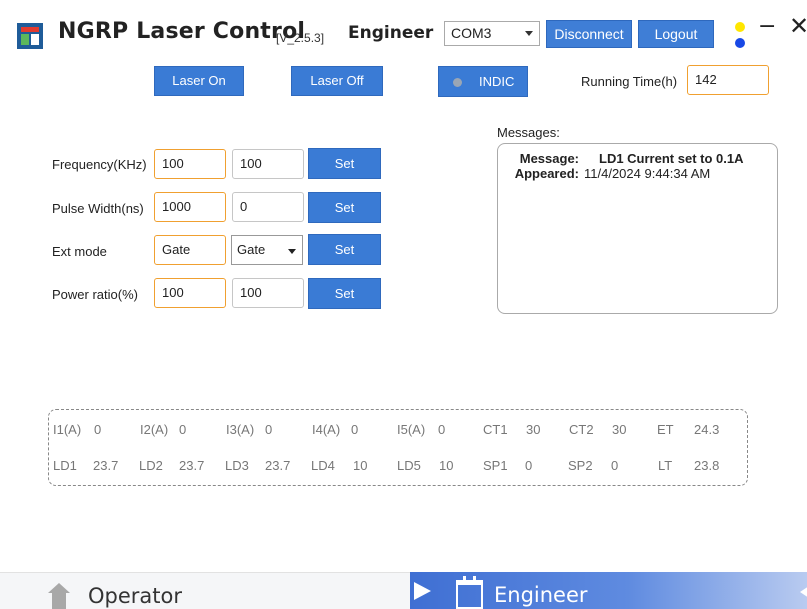  What do you see at coordinates (528, 132) in the screenshot?
I see `messages-label: Messages:` at bounding box center [528, 132].